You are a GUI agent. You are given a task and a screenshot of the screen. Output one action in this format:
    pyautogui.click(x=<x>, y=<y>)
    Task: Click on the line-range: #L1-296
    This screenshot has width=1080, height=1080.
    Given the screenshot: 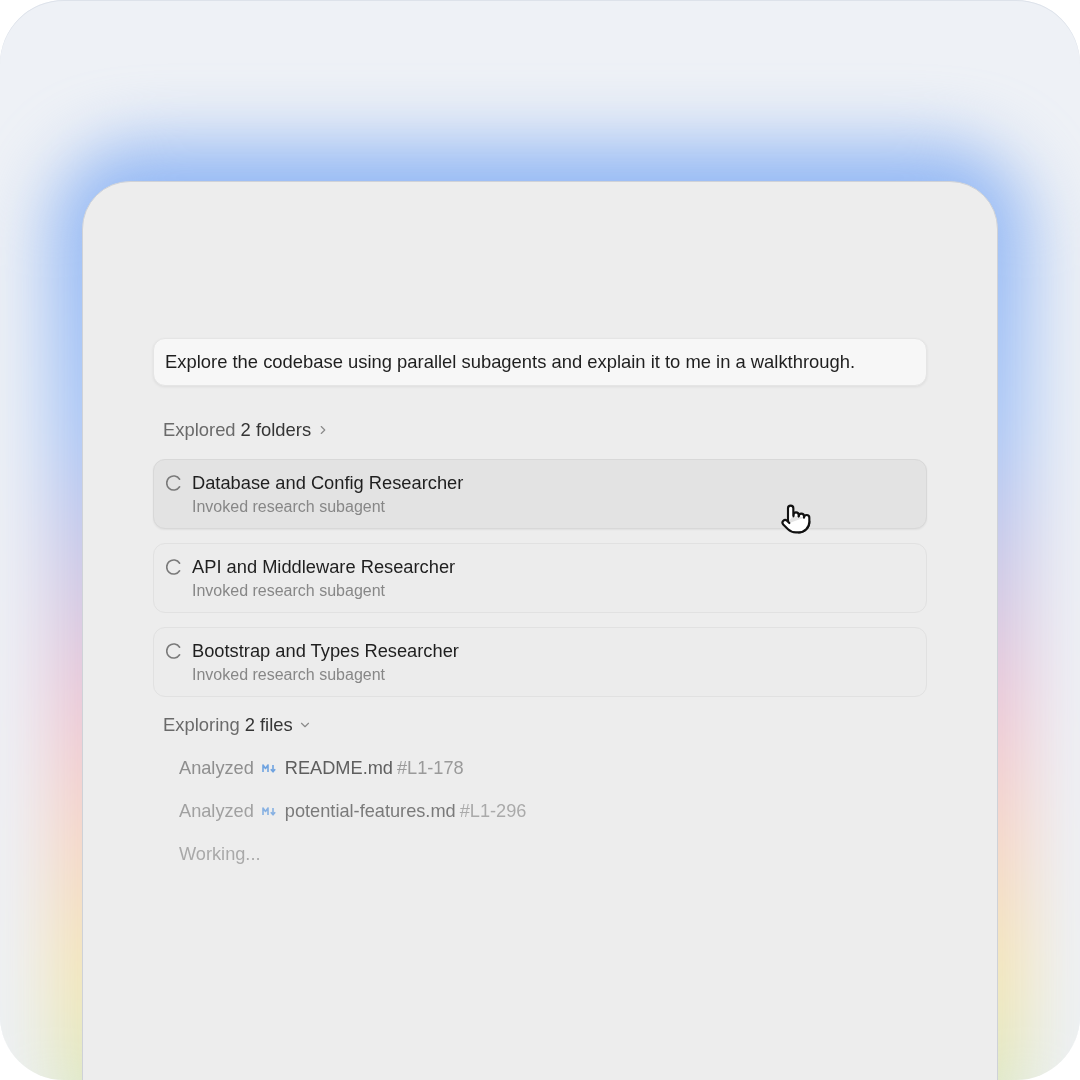 What is the action you would take?
    pyautogui.click(x=493, y=811)
    